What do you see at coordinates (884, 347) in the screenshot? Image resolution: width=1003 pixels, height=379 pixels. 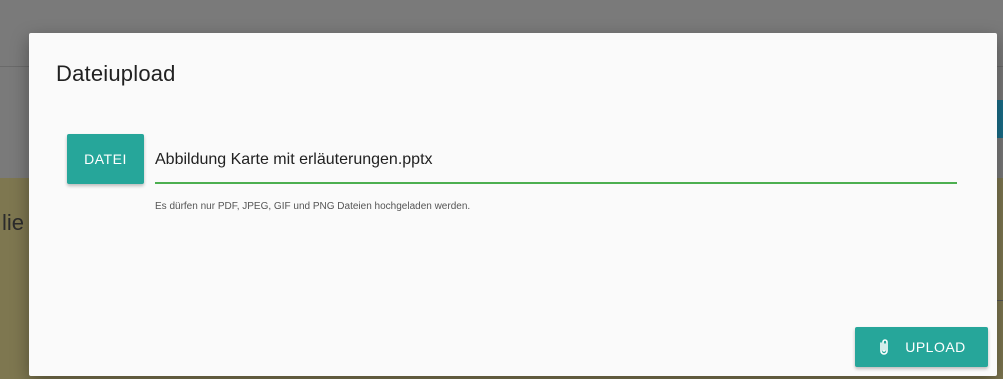 I see `paperclip-icon` at bounding box center [884, 347].